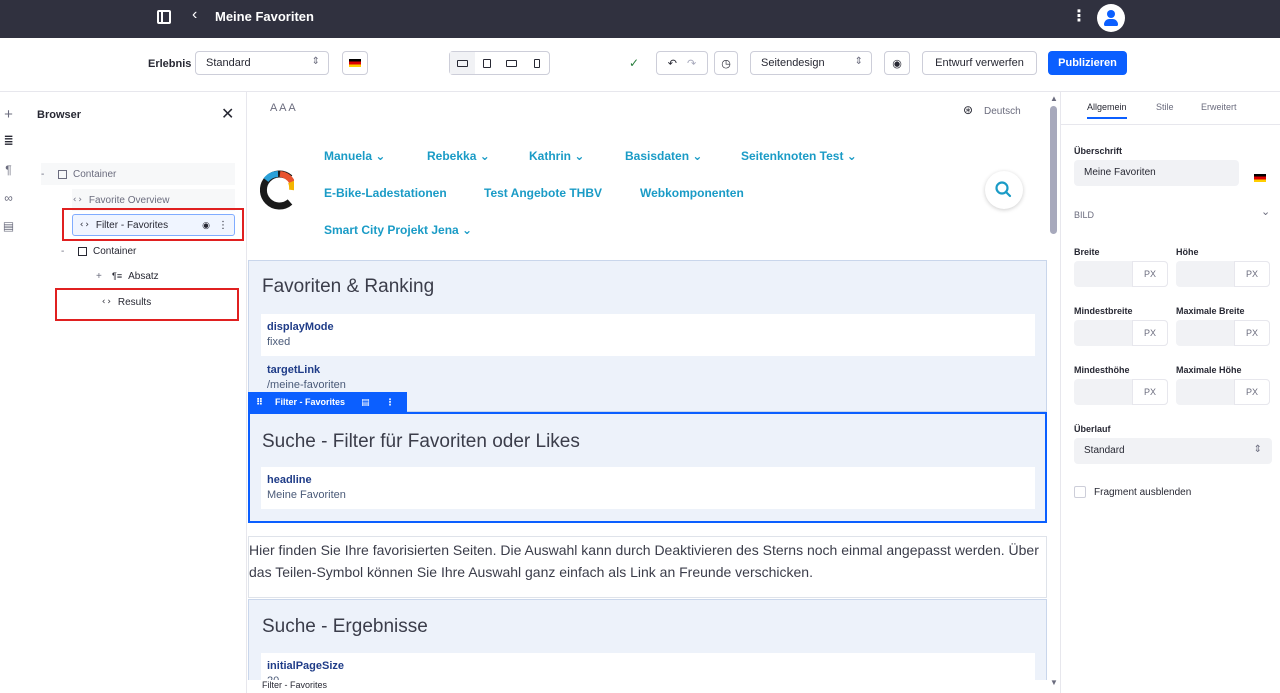 This screenshot has width=1280, height=693. I want to click on max-width-input: PX, so click(1223, 333).